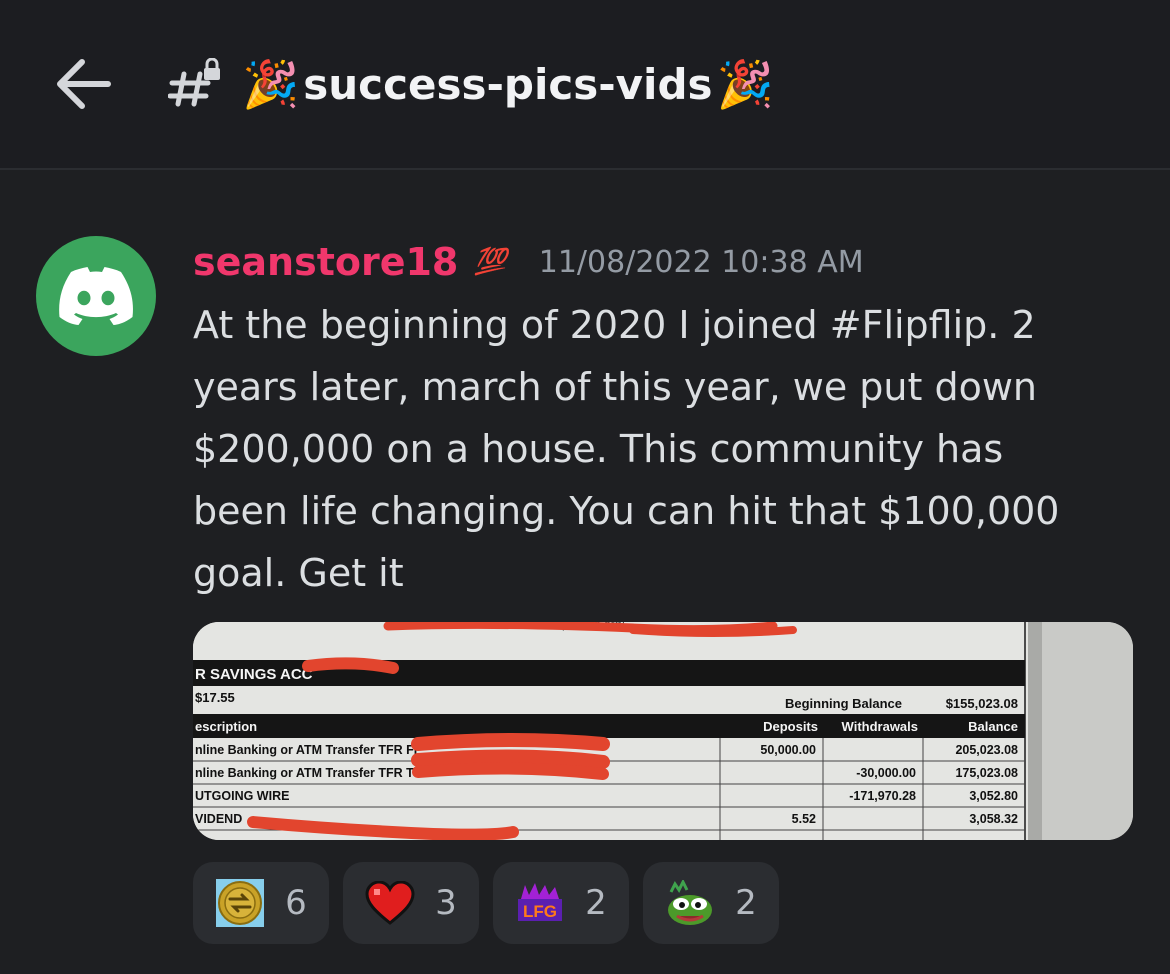 This screenshot has height=974, width=1170. Describe the element at coordinates (690, 903) in the screenshot. I see `pepe-icon` at that location.